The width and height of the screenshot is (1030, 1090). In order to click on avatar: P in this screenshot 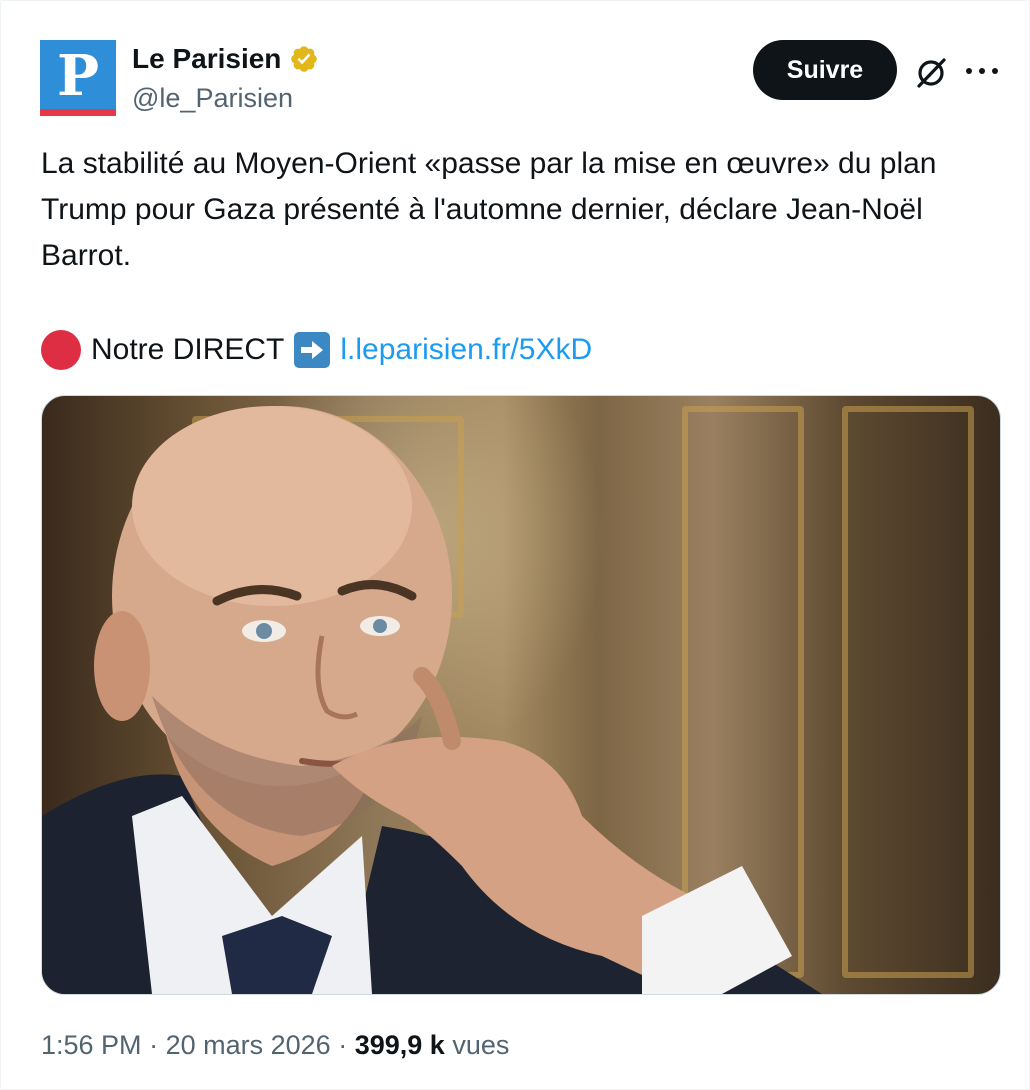, I will do `click(78, 78)`.